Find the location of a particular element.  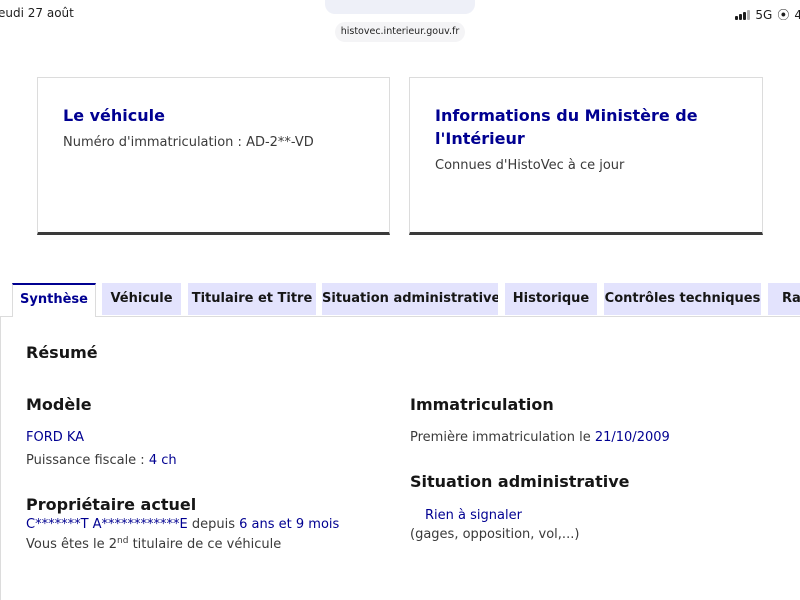

registration-number: Numéro d'immatriculation : AD-2**-VD is located at coordinates (188, 142).